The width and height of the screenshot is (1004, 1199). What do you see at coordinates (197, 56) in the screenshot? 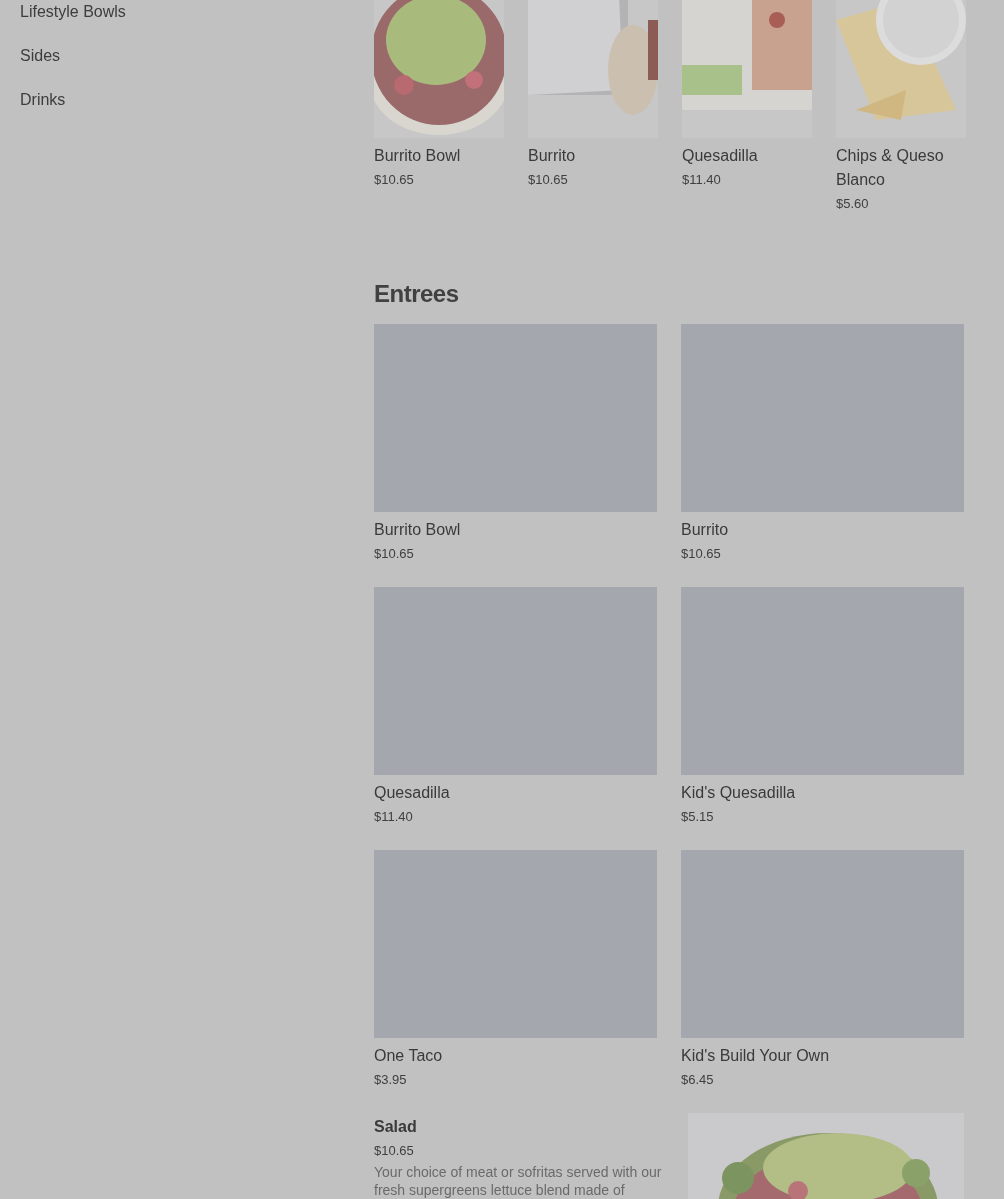
I see `sidebar-link: Sides` at bounding box center [197, 56].